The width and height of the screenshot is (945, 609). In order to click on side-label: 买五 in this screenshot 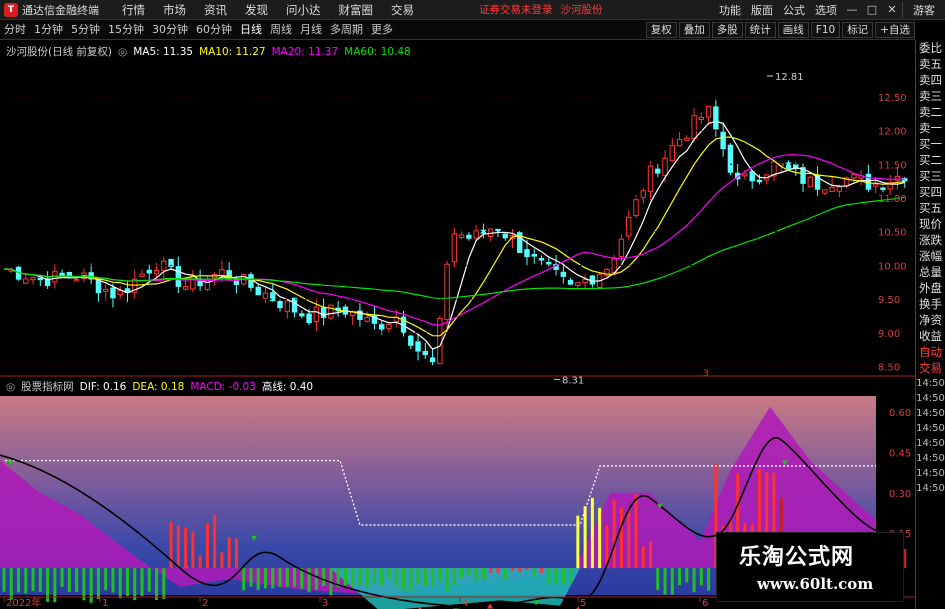, I will do `click(930, 208)`.